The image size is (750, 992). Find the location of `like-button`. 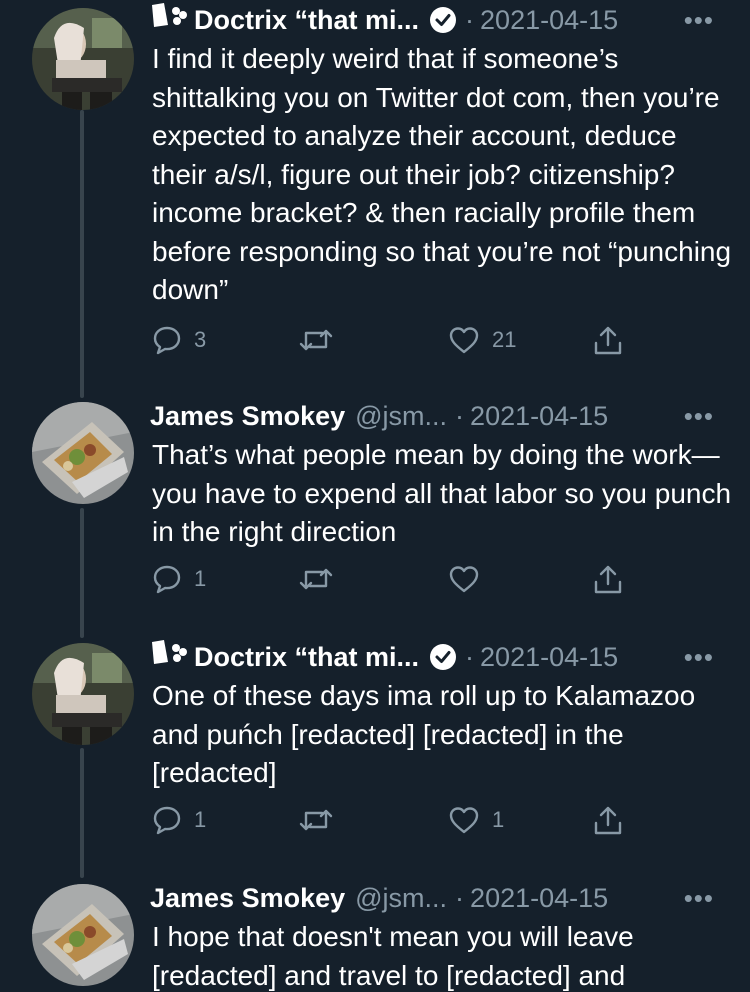

like-button is located at coordinates (470, 579).